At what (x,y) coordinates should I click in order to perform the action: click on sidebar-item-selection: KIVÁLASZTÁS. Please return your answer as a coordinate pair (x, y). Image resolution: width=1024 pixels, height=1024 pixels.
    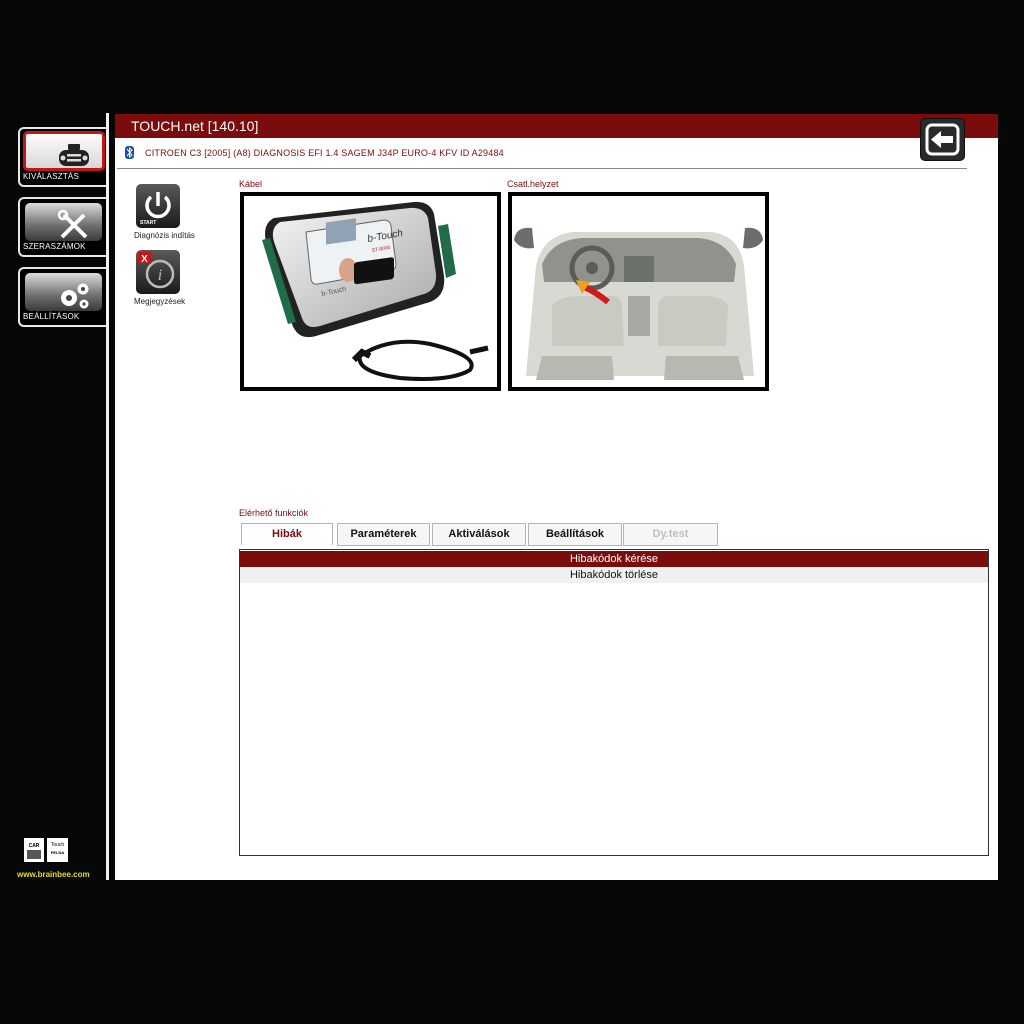
    Looking at the image, I should click on (62, 157).